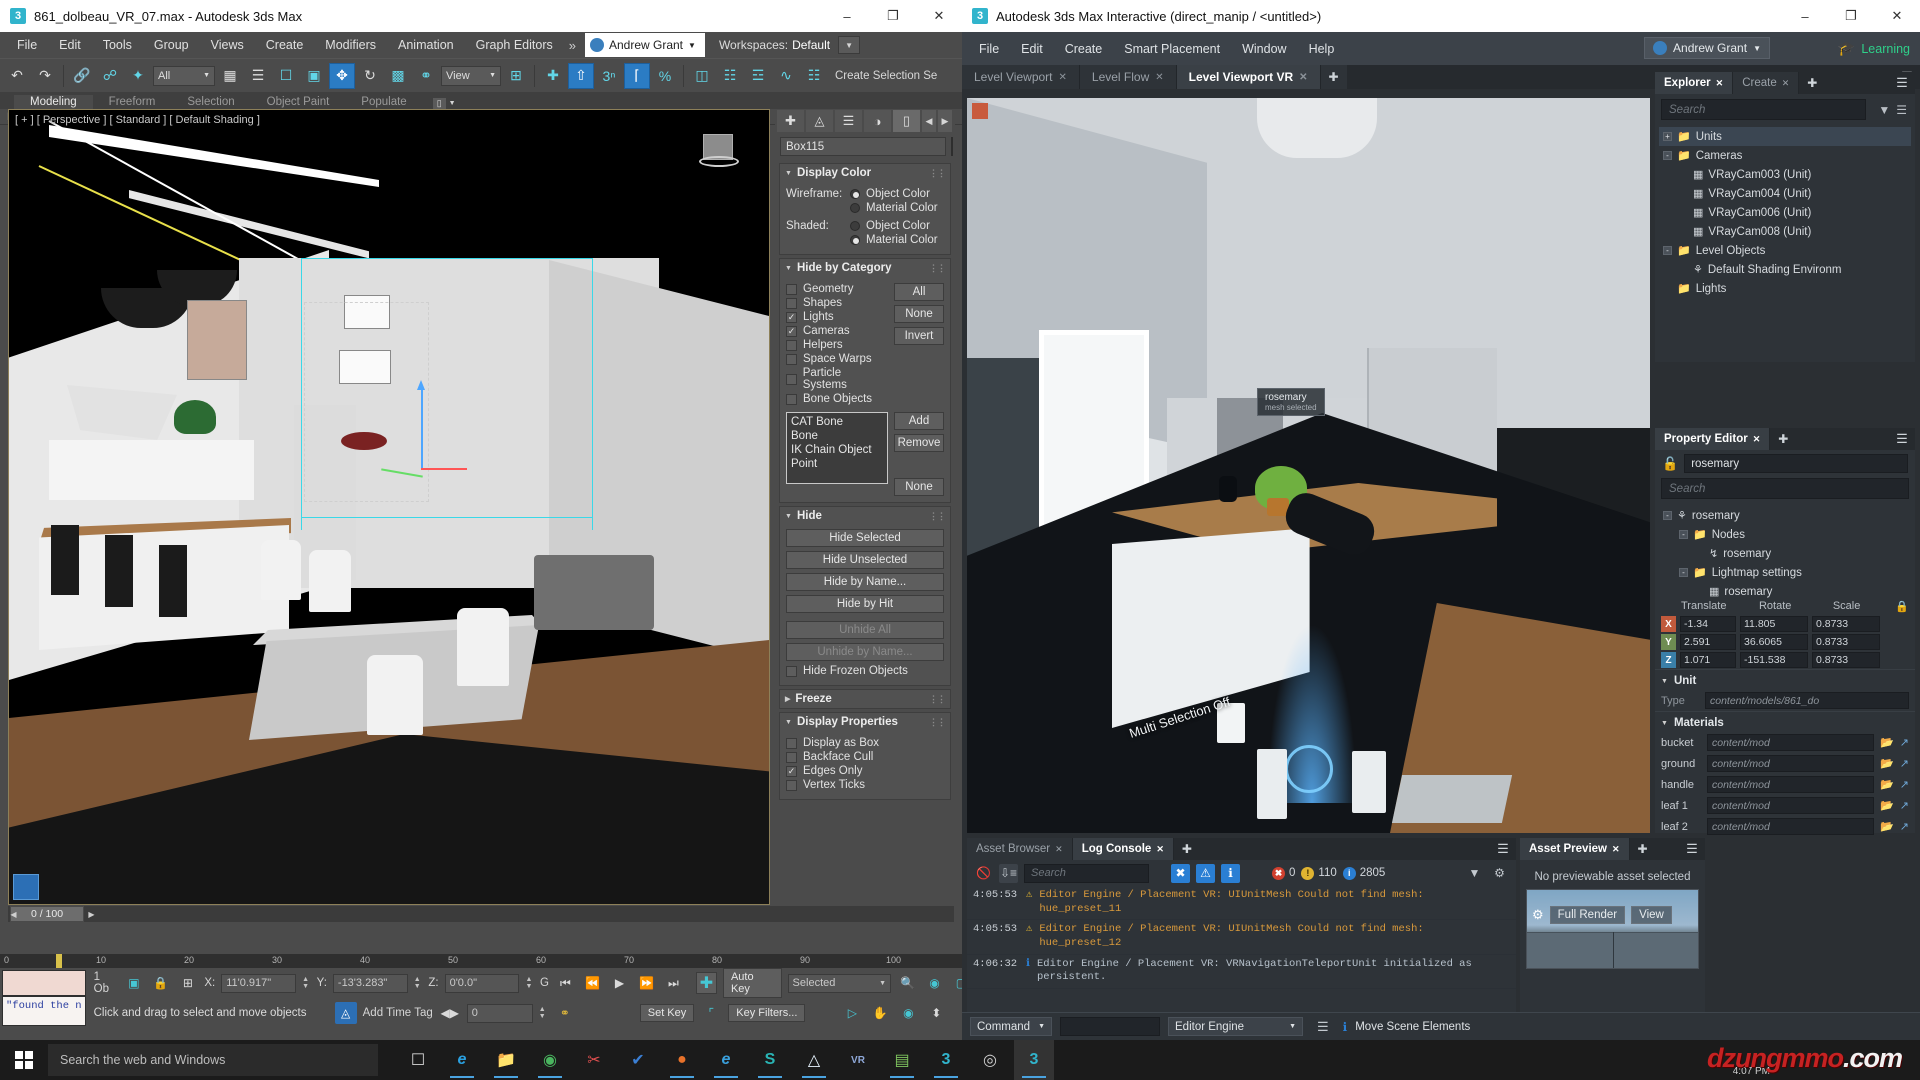  I want to click on undo-icon: ↶, so click(17, 76).